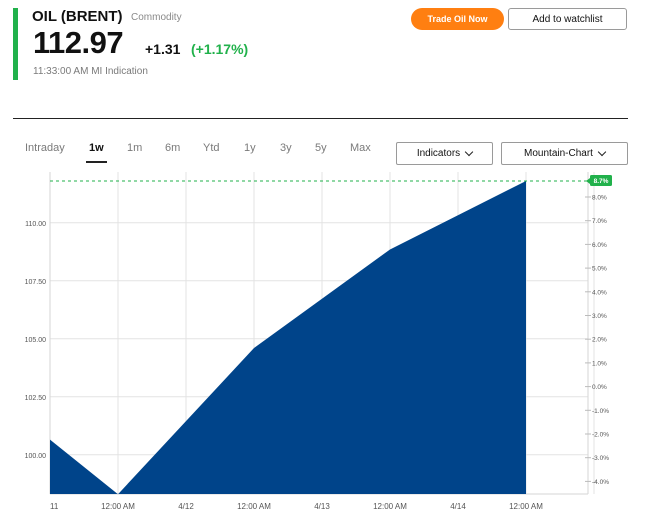 This screenshot has width=651, height=520. I want to click on right-axis-tick-label: -3.0%, so click(600, 458).